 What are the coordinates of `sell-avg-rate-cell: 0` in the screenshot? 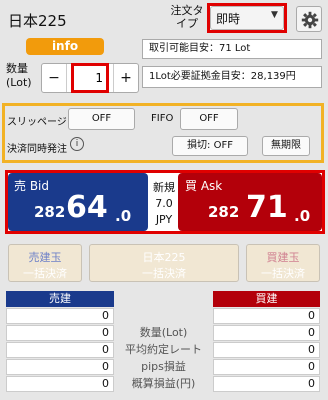 It's located at (60, 350).